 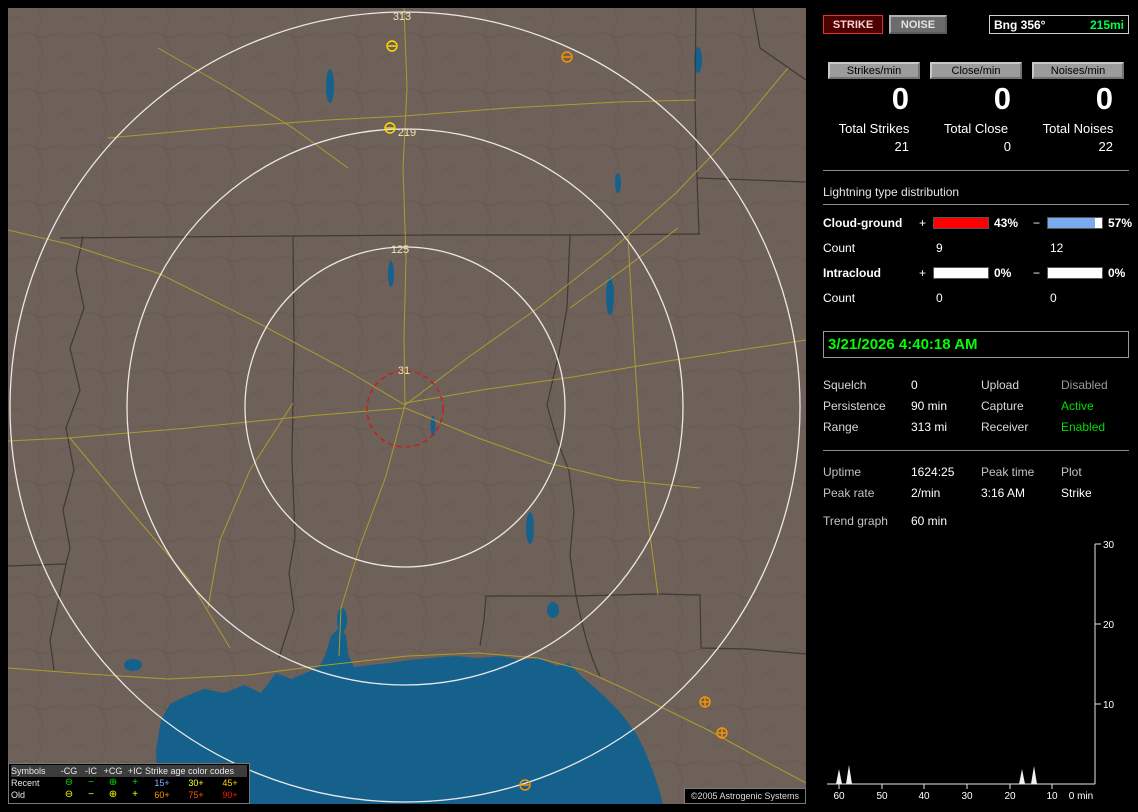 I want to click on legend-symbols-header: Symbols, so click(x=34, y=771).